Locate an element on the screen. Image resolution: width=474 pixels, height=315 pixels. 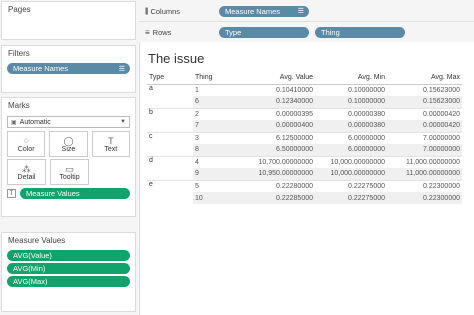
size-label: Size is located at coordinates (68, 149).